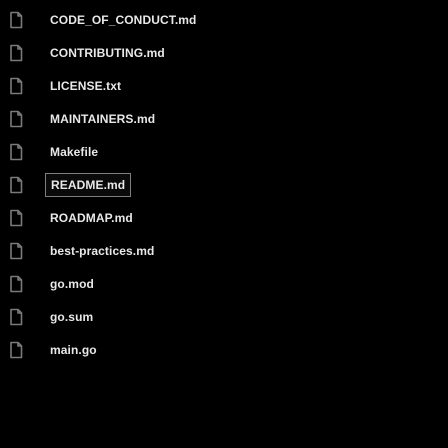 This screenshot has width=448, height=448. What do you see at coordinates (224, 316) in the screenshot?
I see `file-row: go.sum` at bounding box center [224, 316].